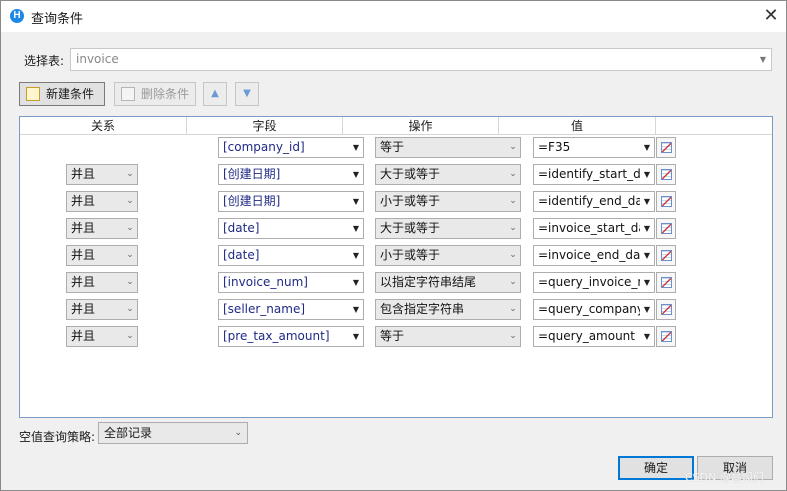 The image size is (787, 491). What do you see at coordinates (291, 147) in the screenshot?
I see `field-select: [company_id] ▼` at bounding box center [291, 147].